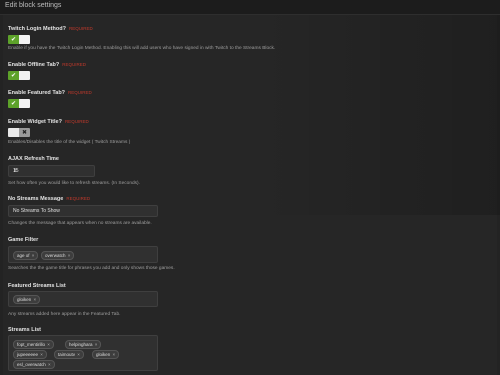  I want to click on tag: fopt_mentirillo ×, so click(33, 344).